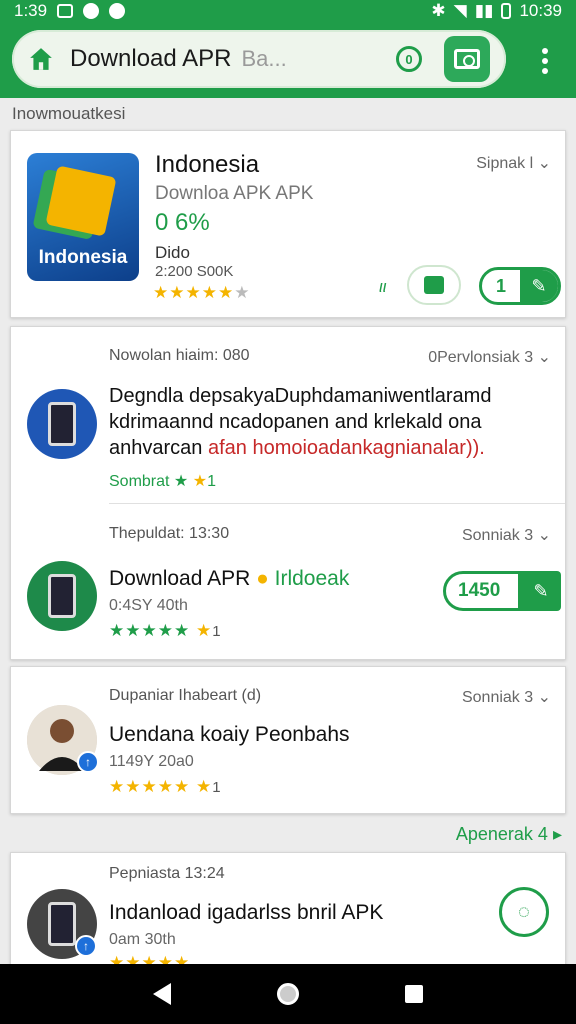 The image size is (576, 1024). I want to click on item-title: Indanload igadarlss bnril APK, so click(246, 913).